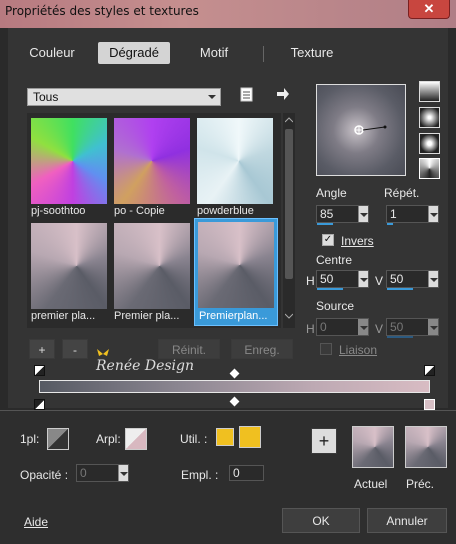 The height and width of the screenshot is (544, 456). What do you see at coordinates (236, 473) in the screenshot?
I see `location-value: 0` at bounding box center [236, 473].